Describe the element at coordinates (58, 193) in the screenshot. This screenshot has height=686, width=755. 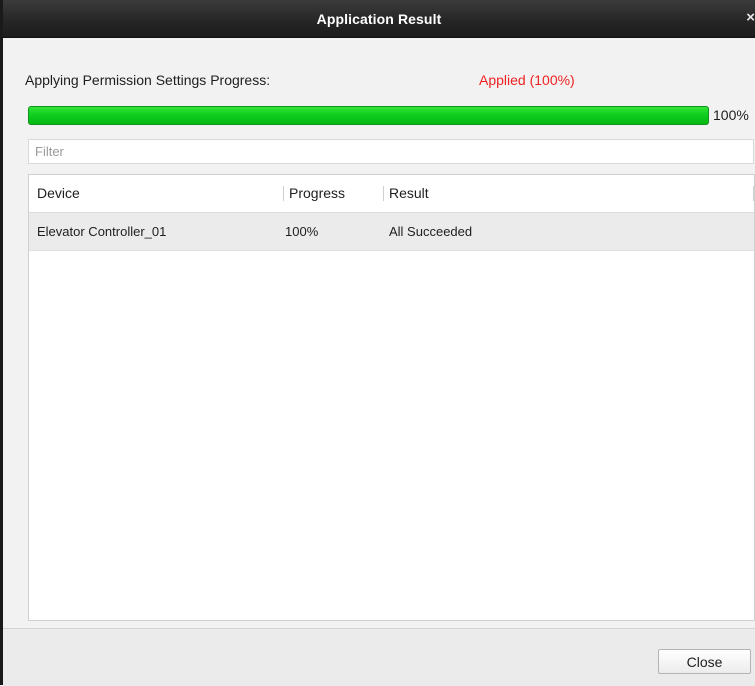
I see `column-header-device: Device` at that location.